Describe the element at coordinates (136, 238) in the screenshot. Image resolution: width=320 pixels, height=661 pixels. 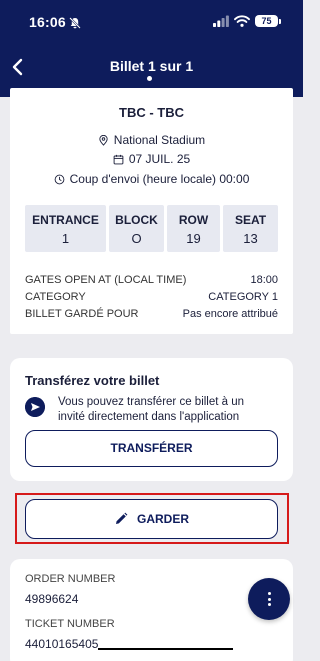
I see `seat-value: O` at that location.